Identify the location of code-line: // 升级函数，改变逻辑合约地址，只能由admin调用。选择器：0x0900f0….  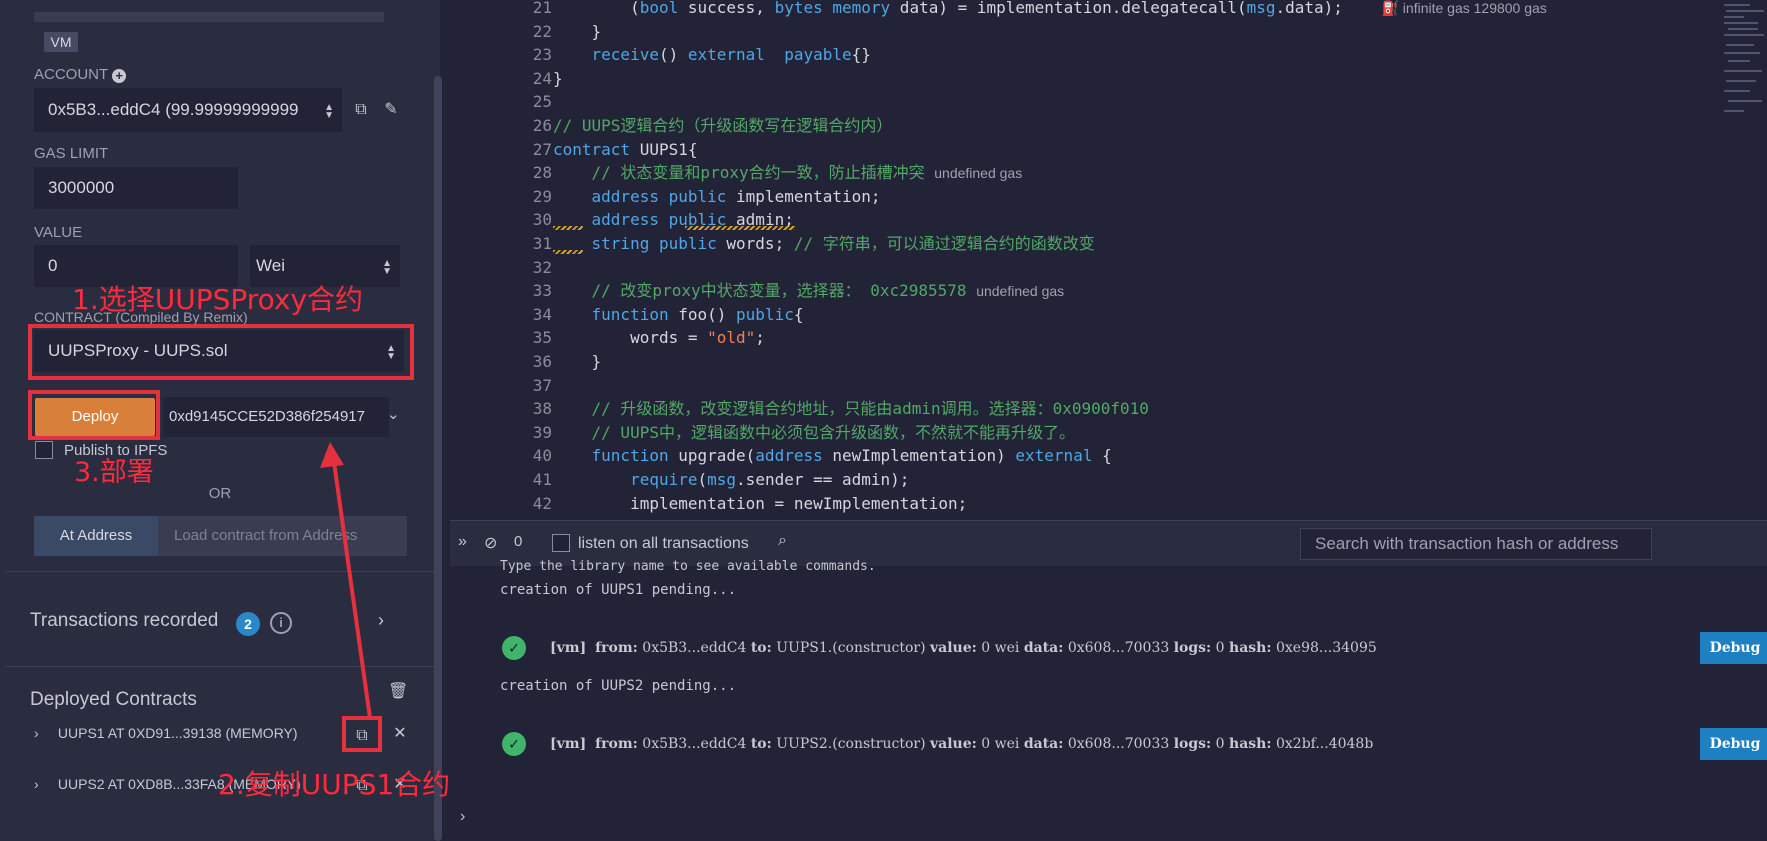
(870, 409).